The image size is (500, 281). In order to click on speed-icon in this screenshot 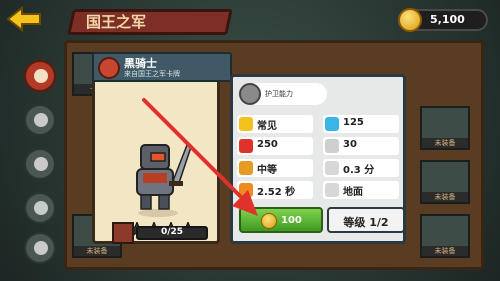, I will do `click(246, 190)`.